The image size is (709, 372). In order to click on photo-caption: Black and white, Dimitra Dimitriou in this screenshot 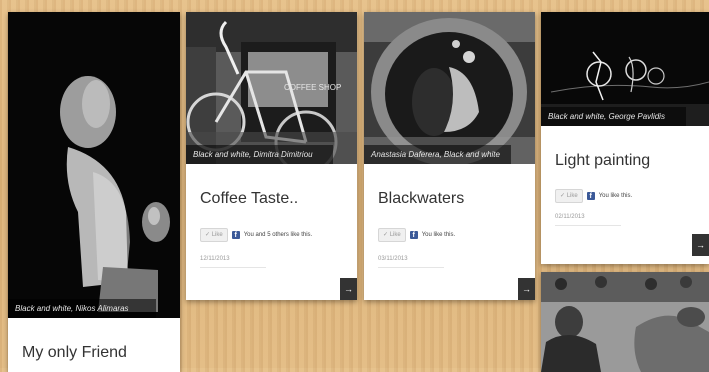, I will do `click(260, 154)`.